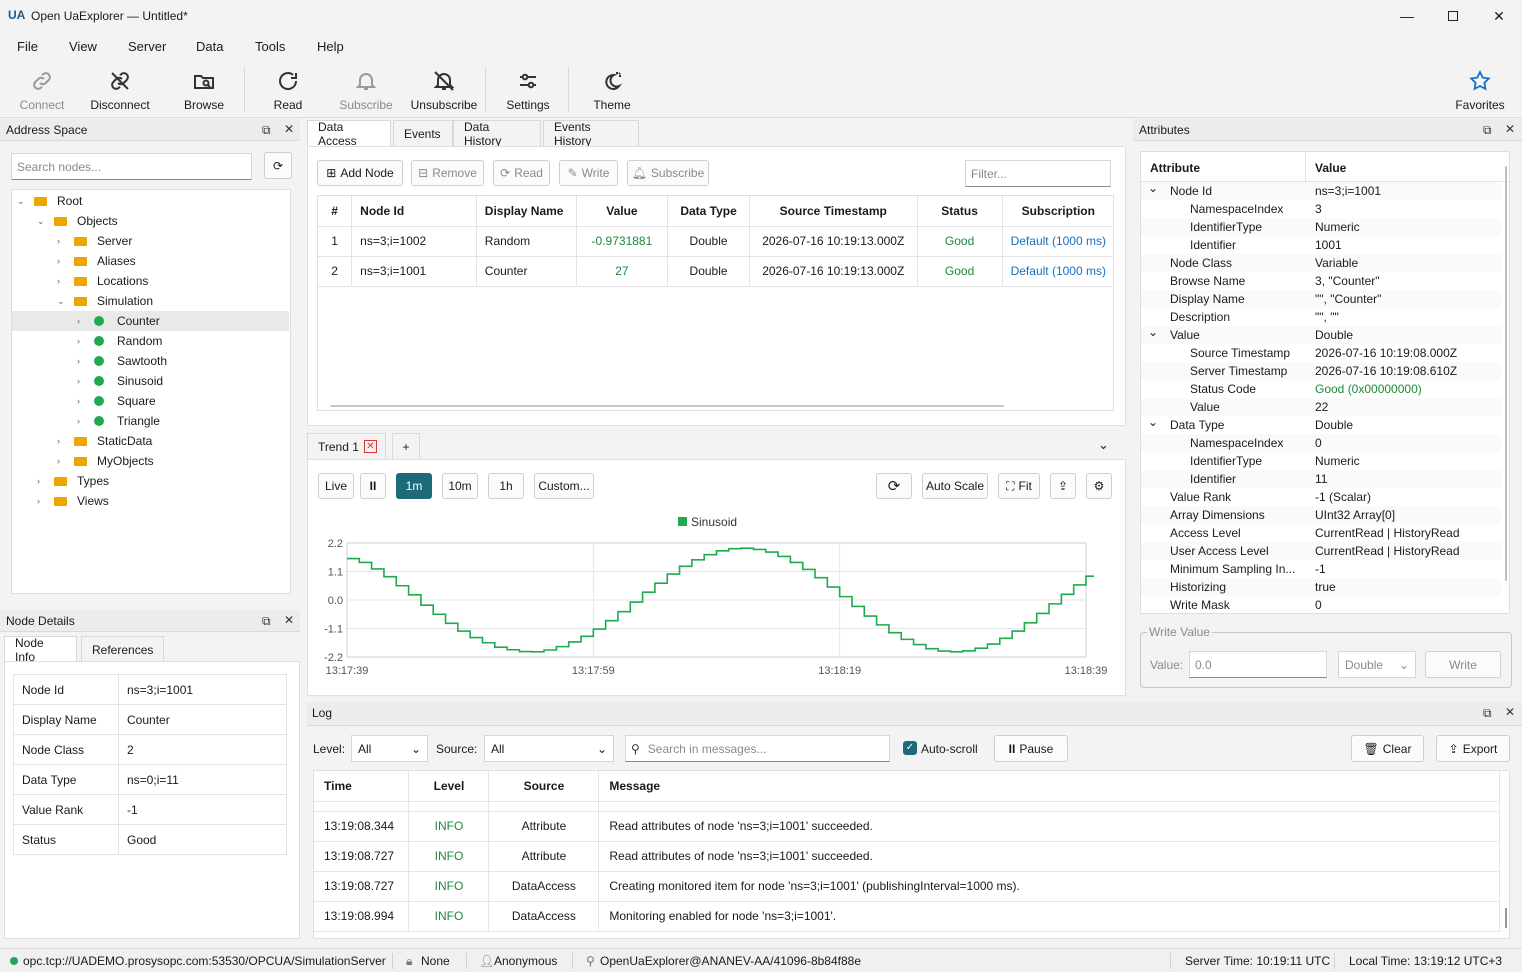 Image resolution: width=1522 pixels, height=972 pixels. Describe the element at coordinates (1321, 389) in the screenshot. I see `attribute-row: Status Code Good (0x00000000)` at that location.